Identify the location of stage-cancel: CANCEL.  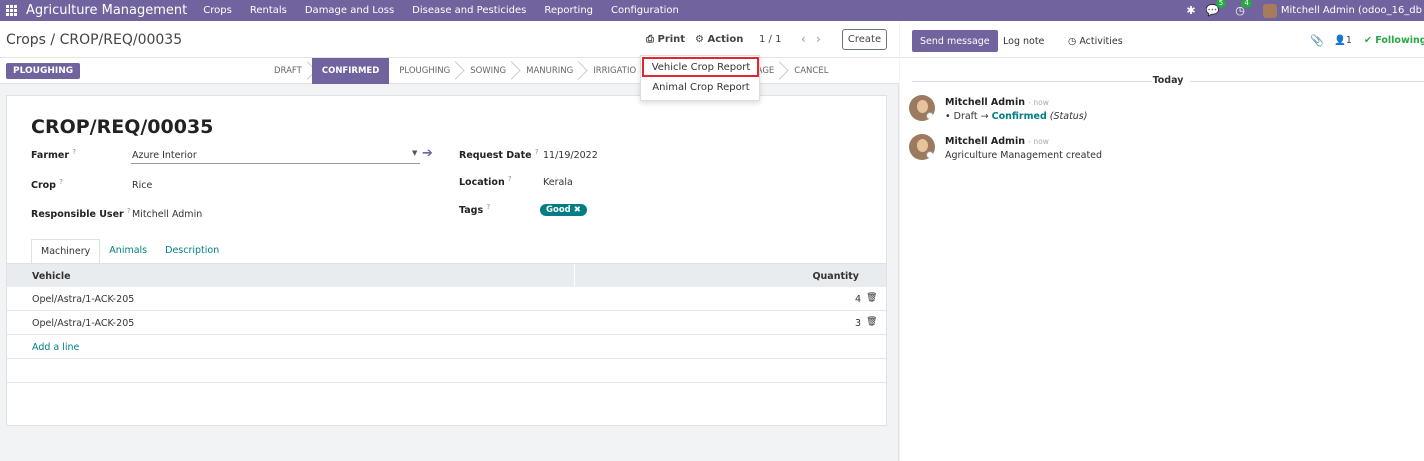
(811, 71).